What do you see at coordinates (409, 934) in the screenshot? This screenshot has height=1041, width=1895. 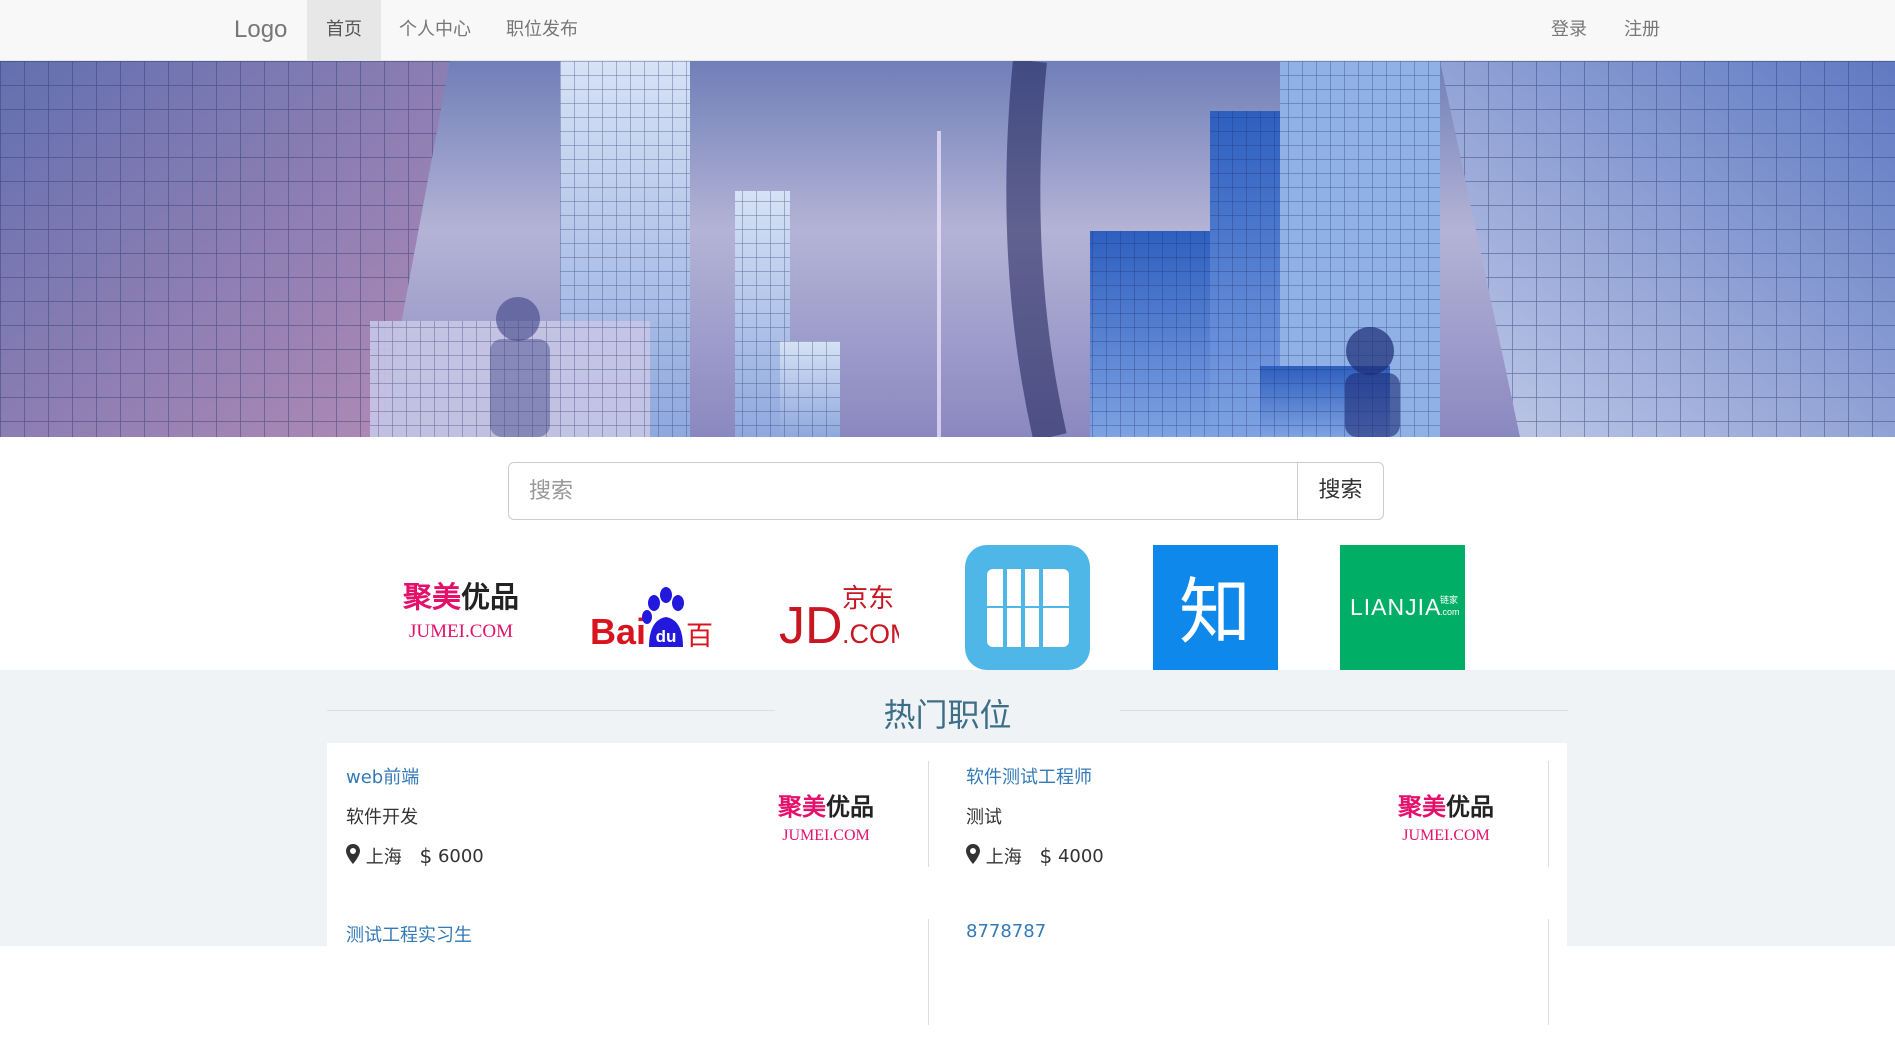 I see `job-title: 测试工程实习生` at bounding box center [409, 934].